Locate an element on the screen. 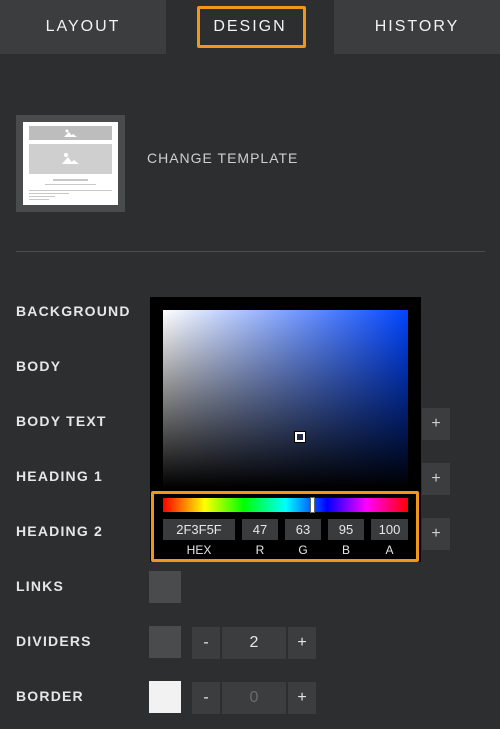 The image size is (500, 729). body-text-add-button: + is located at coordinates (436, 424).